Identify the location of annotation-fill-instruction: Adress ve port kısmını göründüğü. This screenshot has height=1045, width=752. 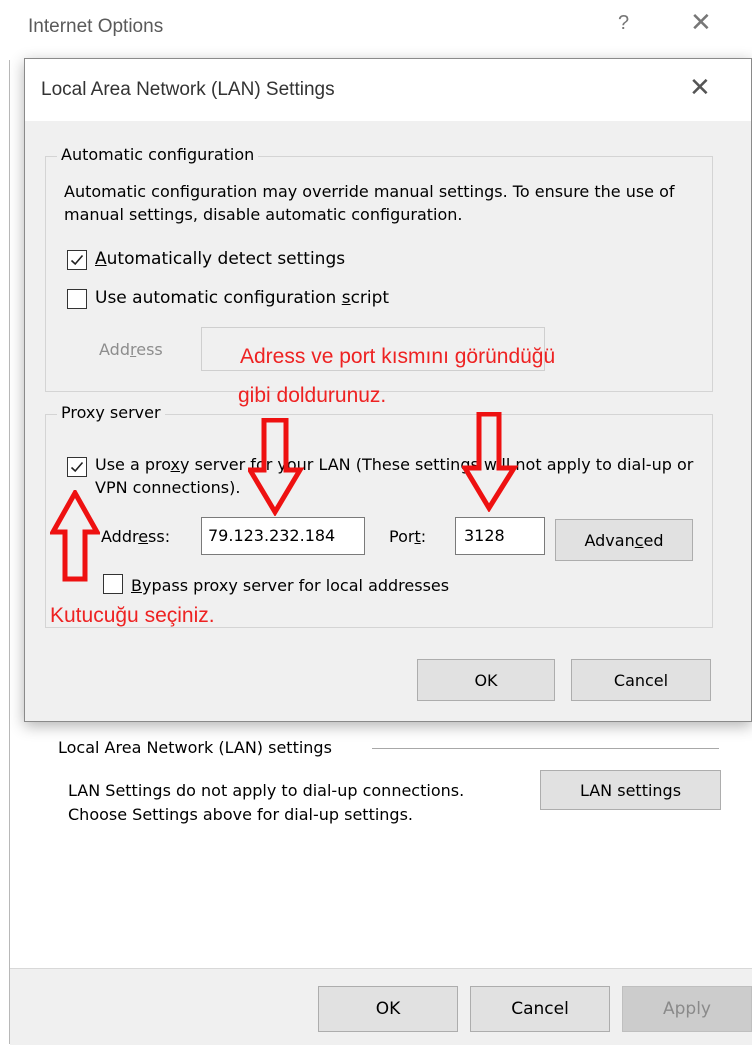
(398, 356).